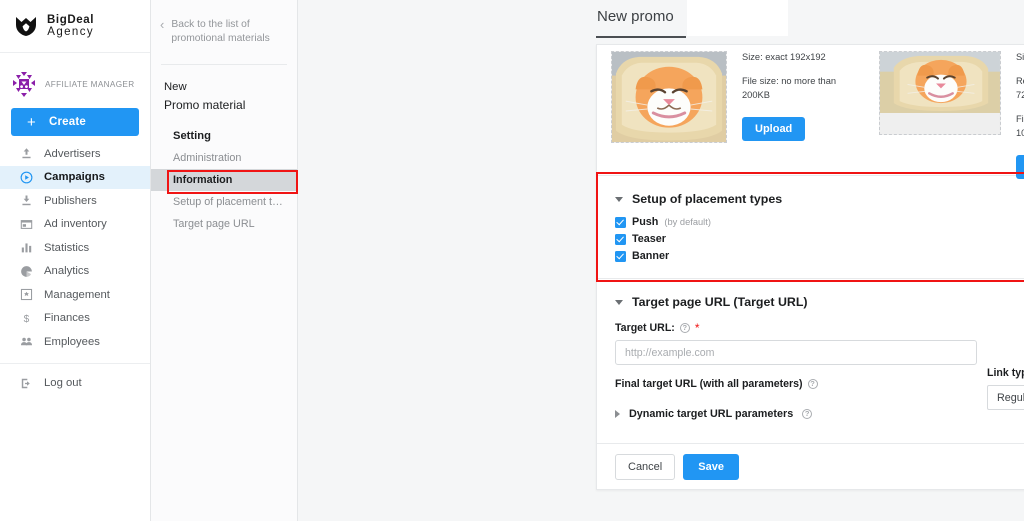  Describe the element at coordinates (75, 177) in the screenshot. I see `sidebar-item-campaigns: Campaigns` at that location.